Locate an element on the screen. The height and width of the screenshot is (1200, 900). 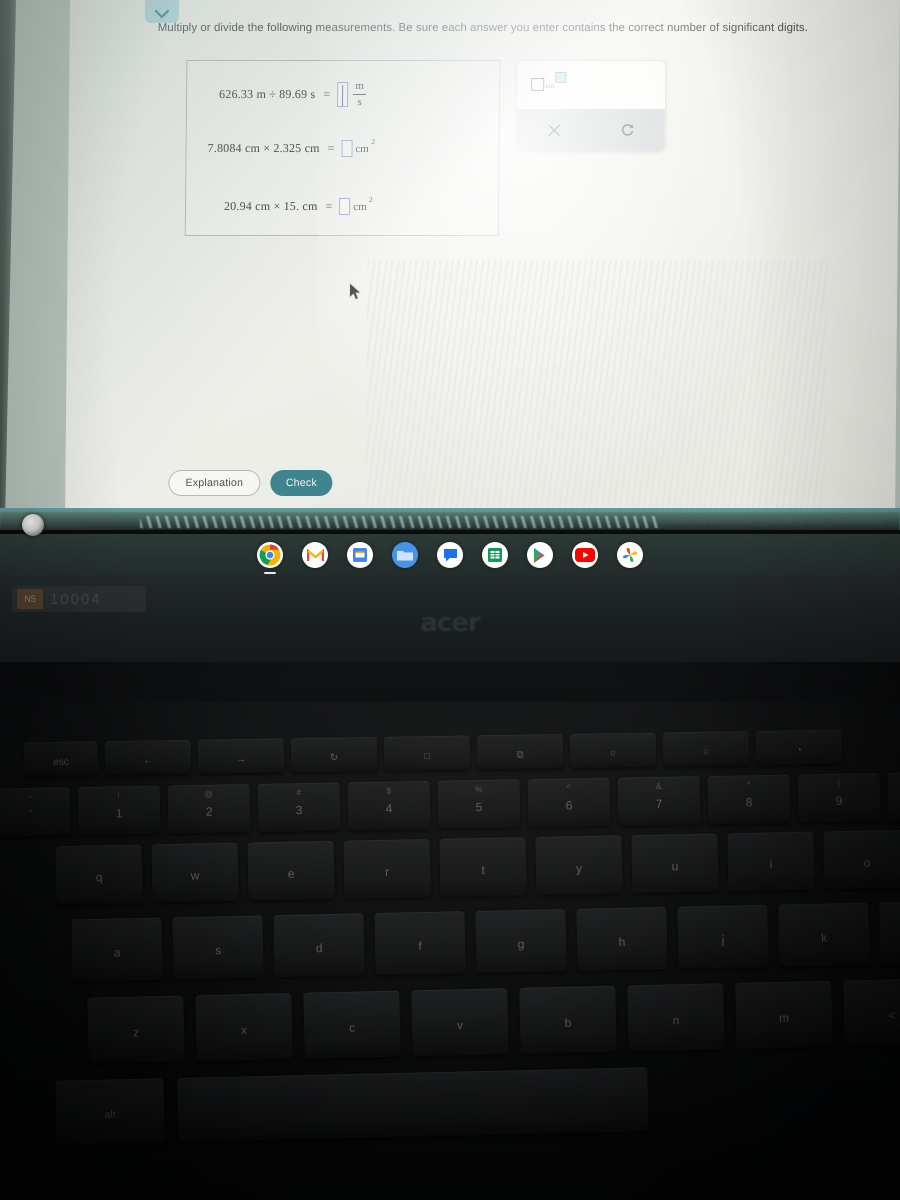
key-4: $4 is located at coordinates (389, 805).